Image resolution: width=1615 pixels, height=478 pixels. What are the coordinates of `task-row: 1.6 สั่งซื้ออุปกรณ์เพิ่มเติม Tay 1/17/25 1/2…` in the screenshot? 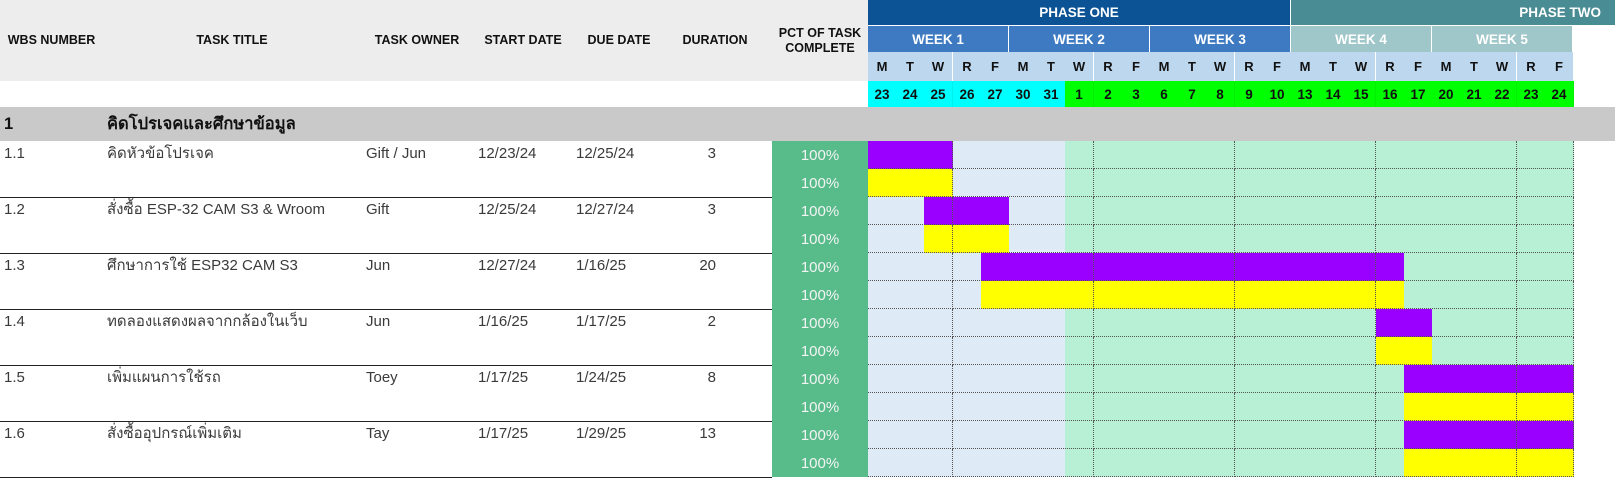 It's located at (807, 449).